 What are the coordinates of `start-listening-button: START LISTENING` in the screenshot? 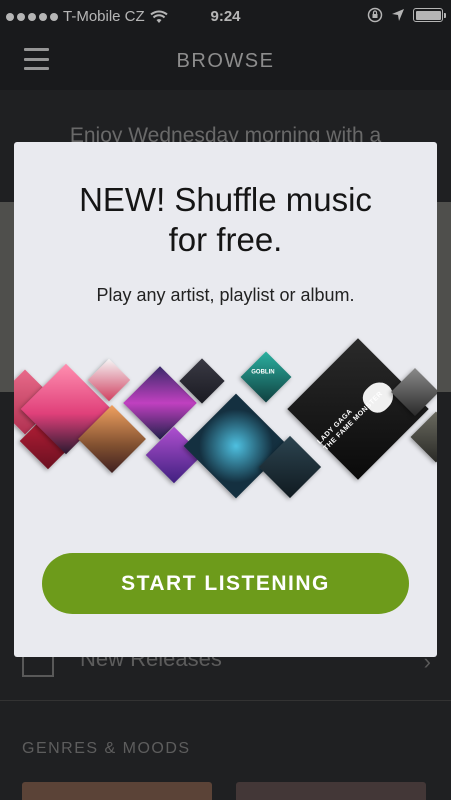 It's located at (225, 583).